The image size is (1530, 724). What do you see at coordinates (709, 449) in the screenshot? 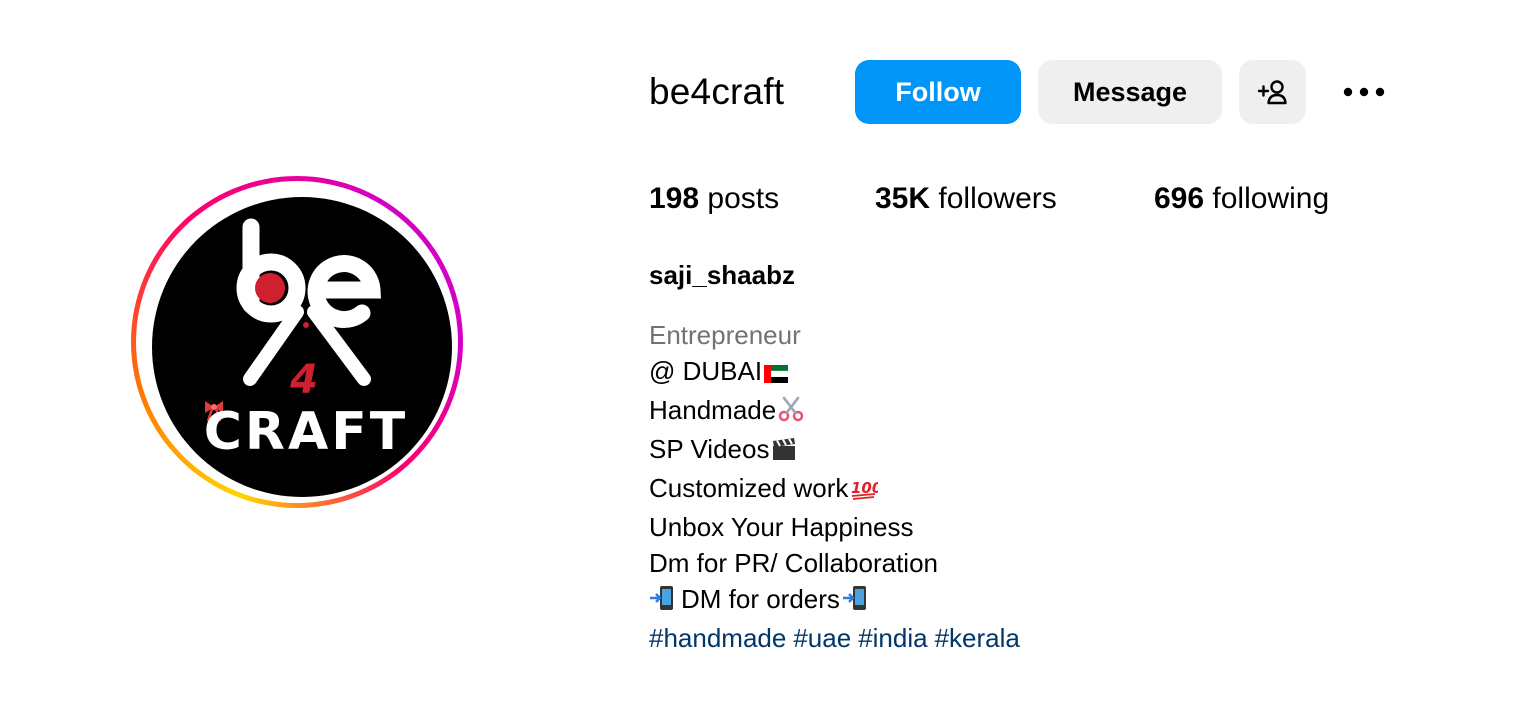
I see `bio-line-text: SP Videos` at bounding box center [709, 449].